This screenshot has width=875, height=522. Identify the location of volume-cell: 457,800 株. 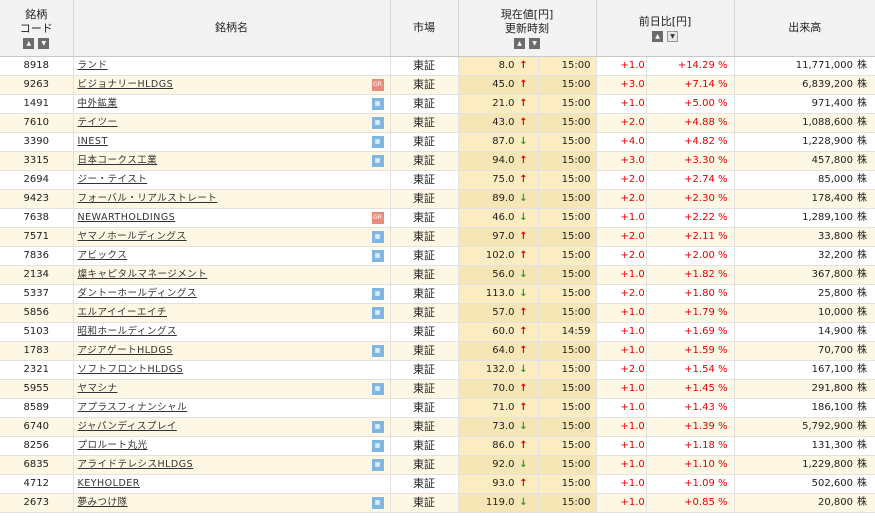
(804, 161).